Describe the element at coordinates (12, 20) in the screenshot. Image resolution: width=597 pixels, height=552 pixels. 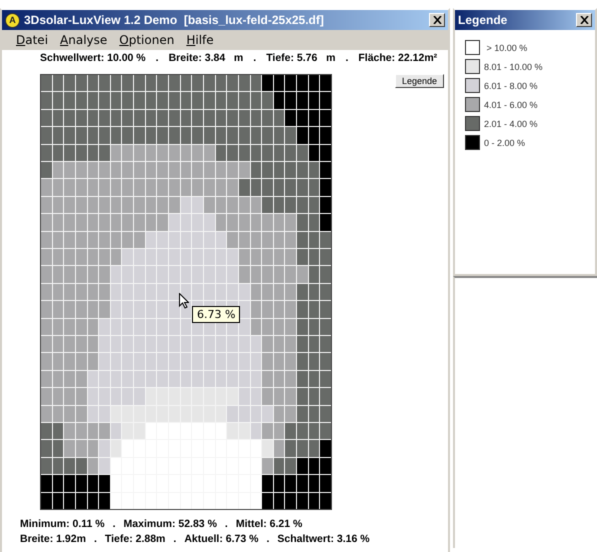
I see `app-icon: A` at that location.